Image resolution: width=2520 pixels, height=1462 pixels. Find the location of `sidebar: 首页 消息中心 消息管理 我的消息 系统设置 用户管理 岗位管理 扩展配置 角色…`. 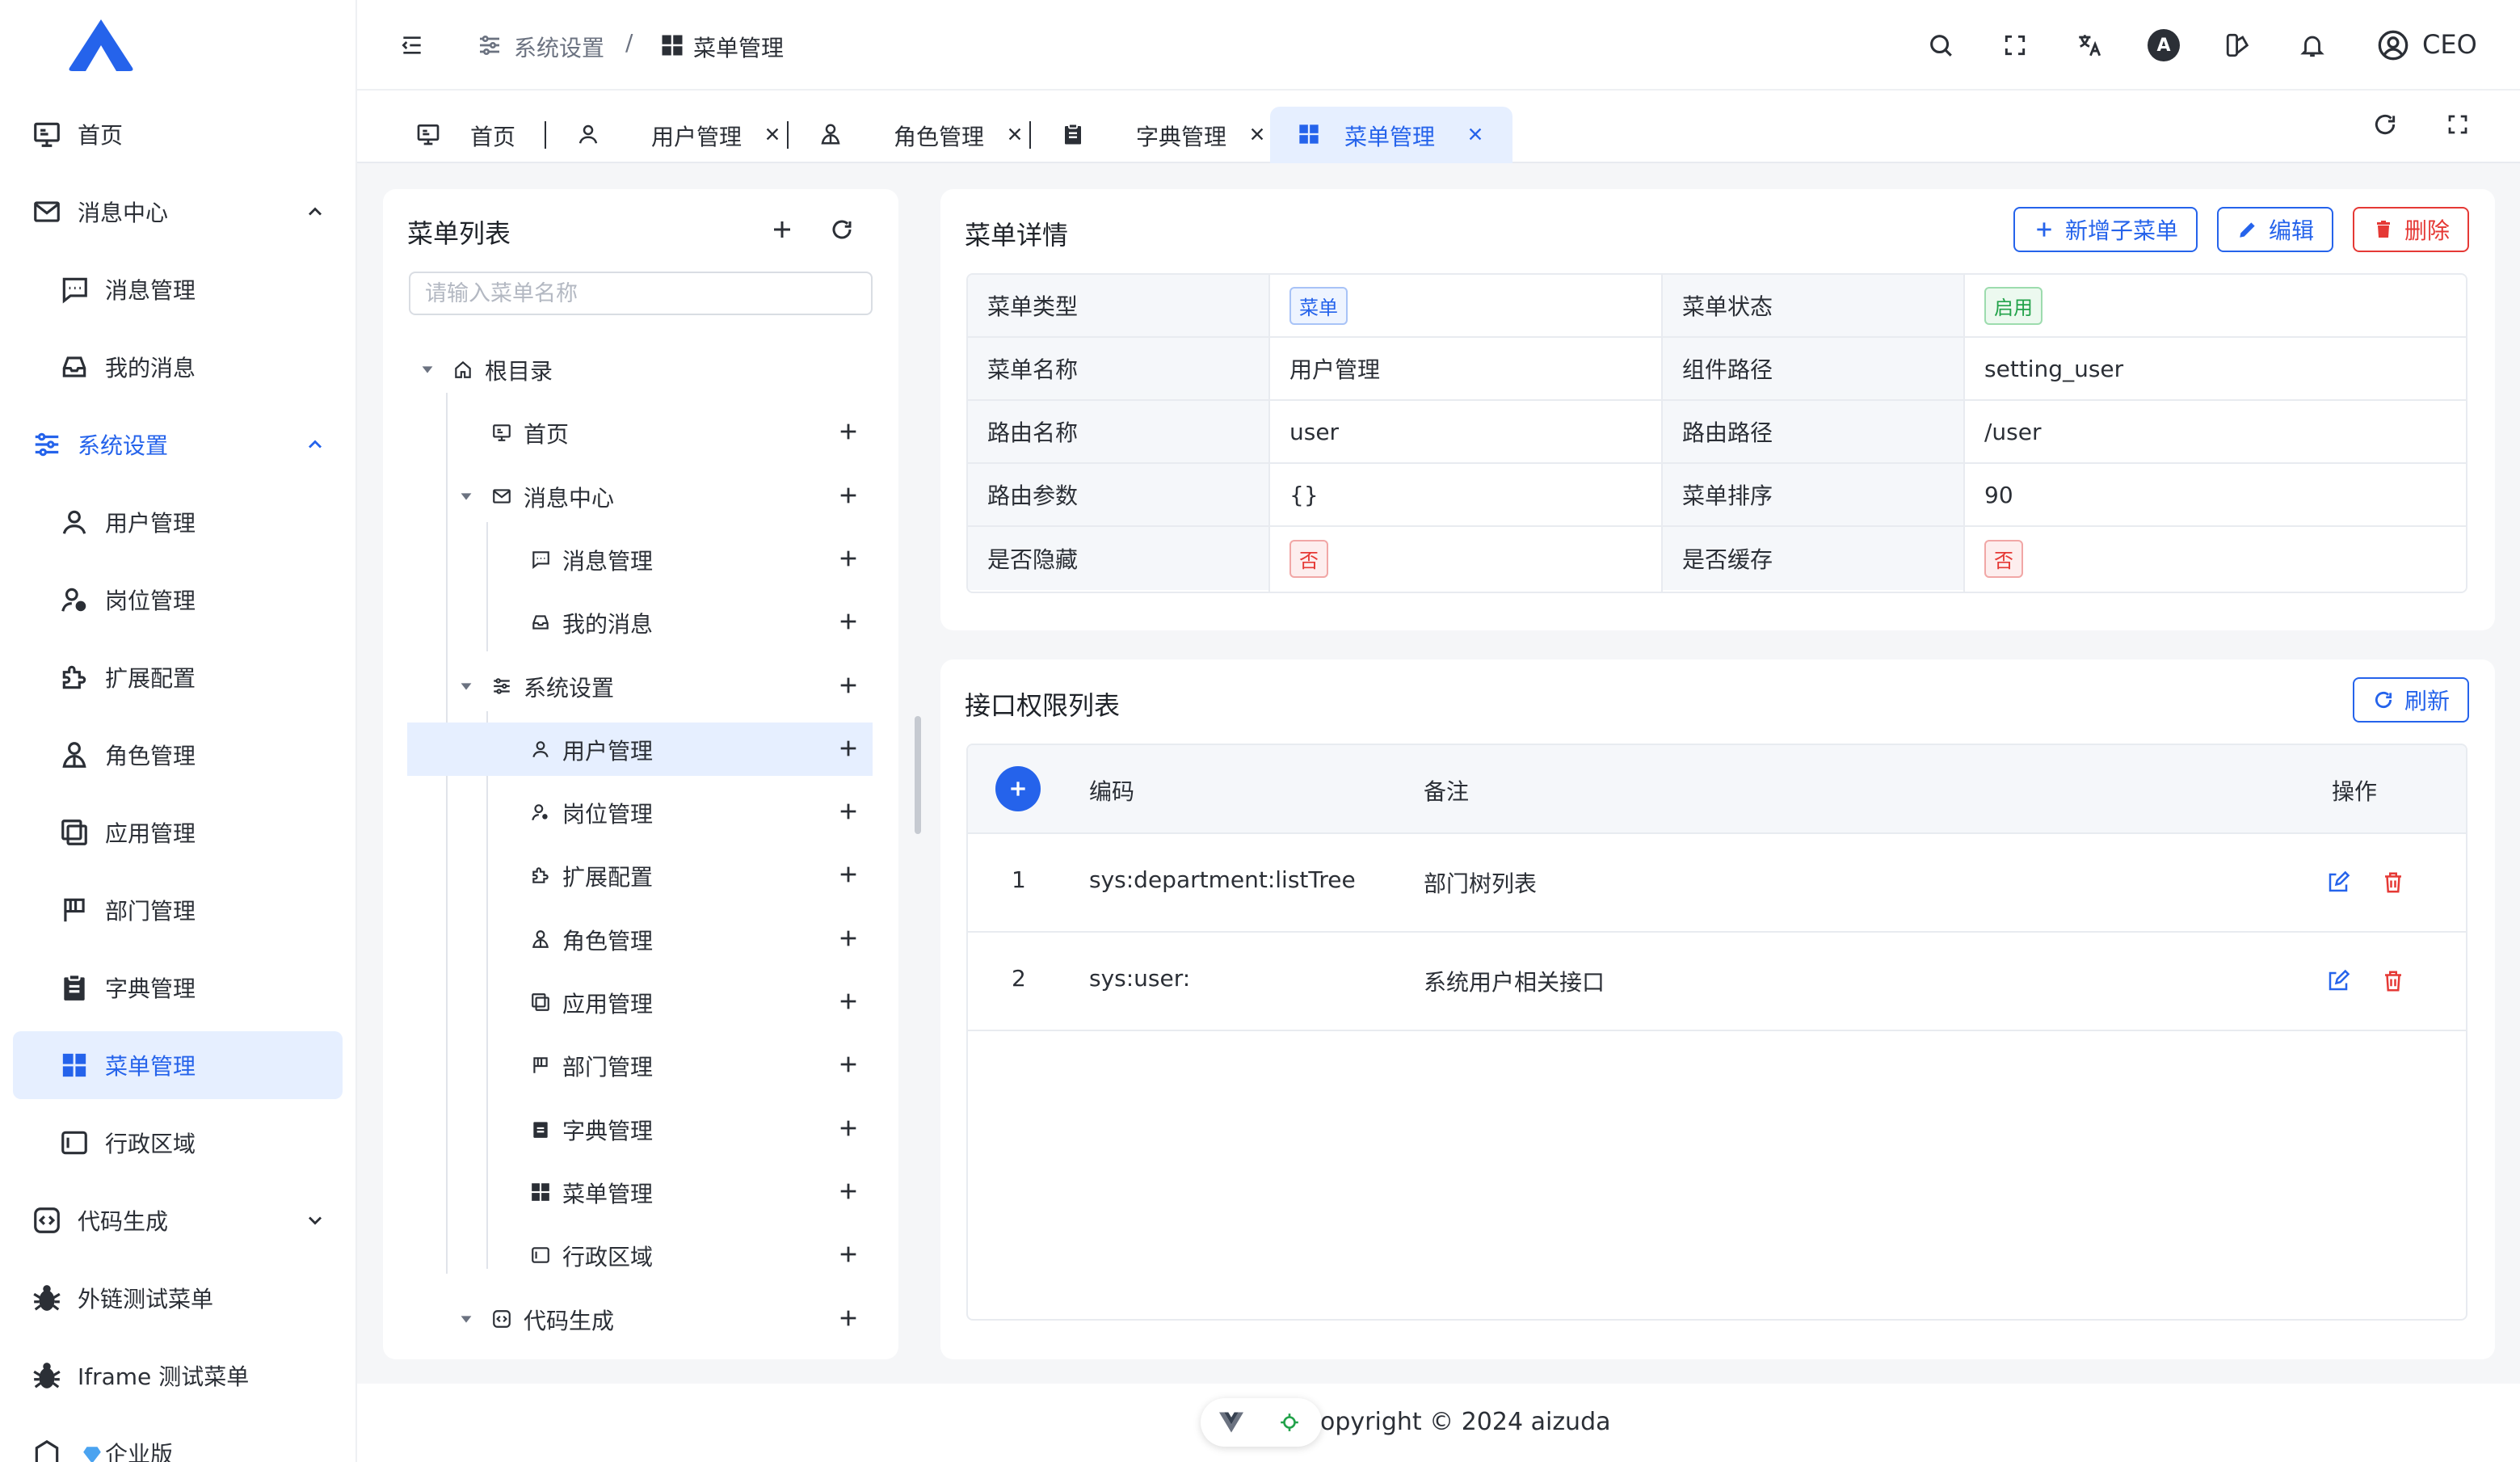

sidebar: 首页 消息中心 消息管理 我的消息 系统设置 用户管理 岗位管理 扩展配置 角色… is located at coordinates (178, 731).